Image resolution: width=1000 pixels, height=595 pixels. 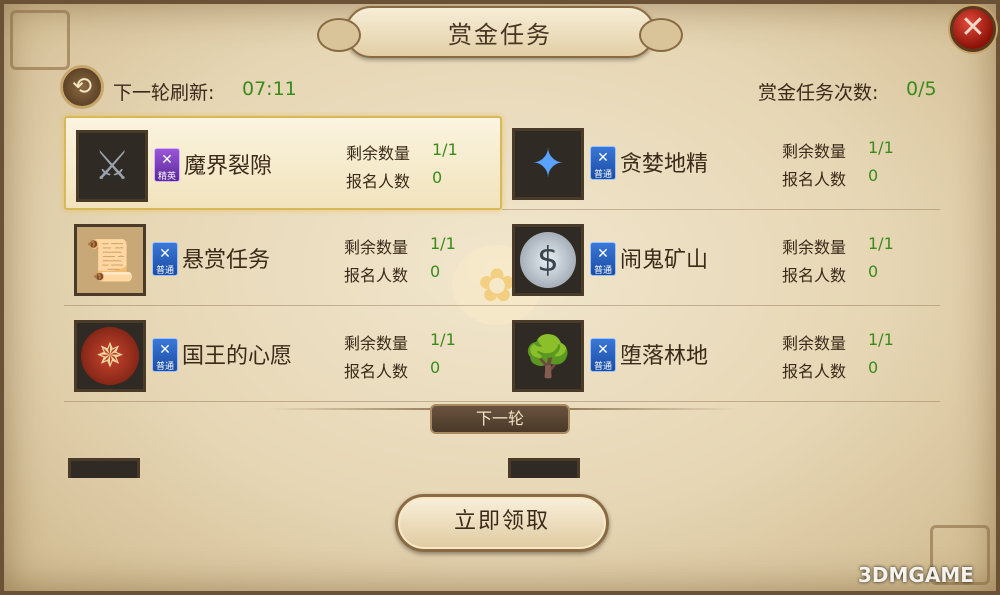 What do you see at coordinates (721, 163) in the screenshot?
I see `task-card: ✦ ✕ 普通 贪婪地精 剩余数量 1/1 报名人数 0` at bounding box center [721, 163].